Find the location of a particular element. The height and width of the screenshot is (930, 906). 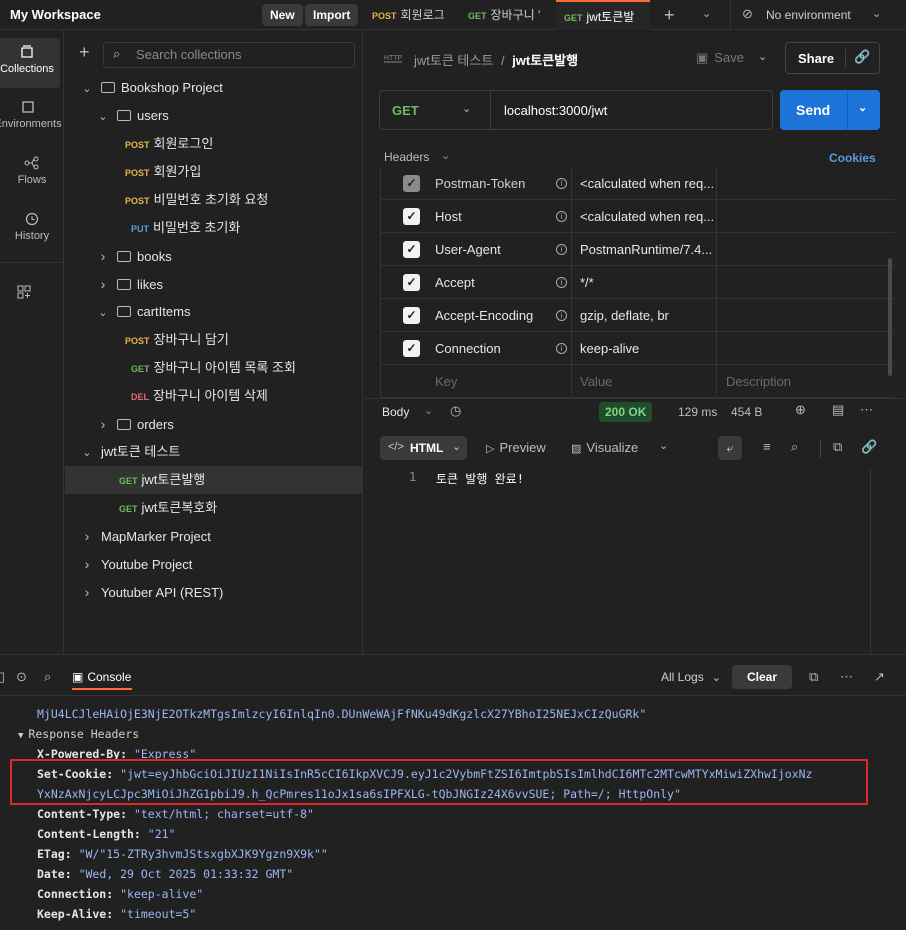

response-headers-toggle: ▼ Response Headers is located at coordinates (78, 734).